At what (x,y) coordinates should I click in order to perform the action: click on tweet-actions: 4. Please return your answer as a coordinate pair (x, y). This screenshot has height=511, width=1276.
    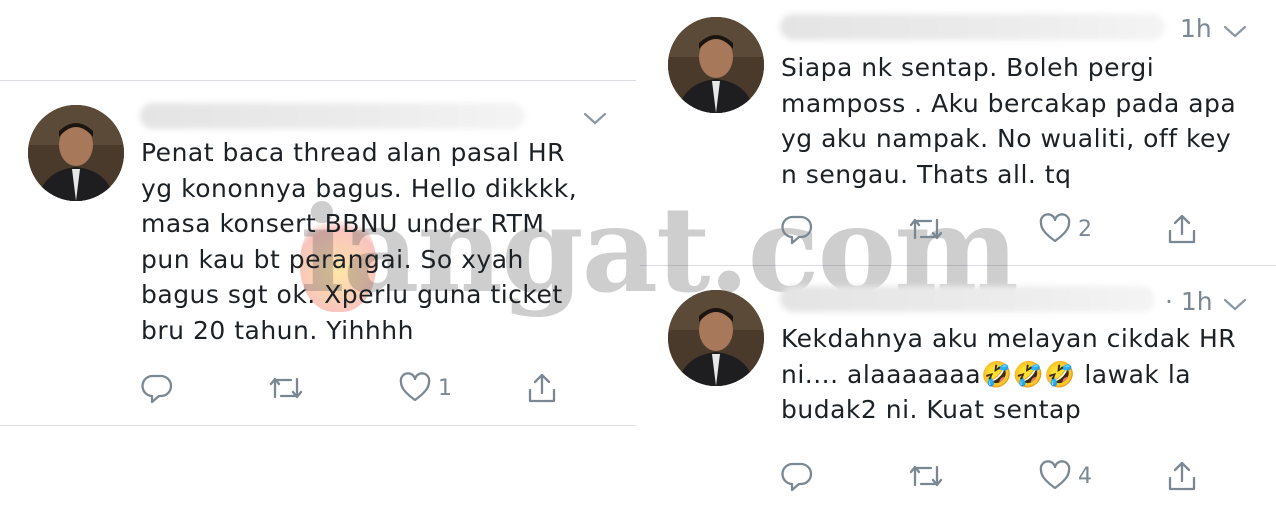
    Looking at the image, I should click on (1005, 476).